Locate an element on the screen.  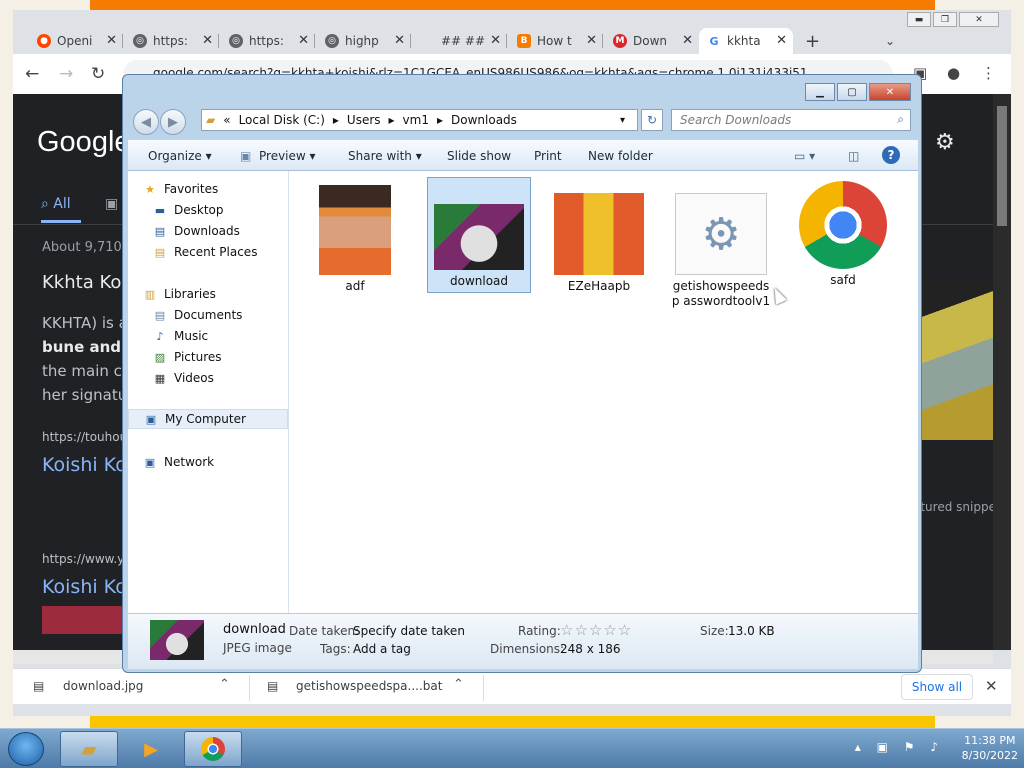
tab-https-1: ◎ https: ✕ is located at coordinates (172, 41).